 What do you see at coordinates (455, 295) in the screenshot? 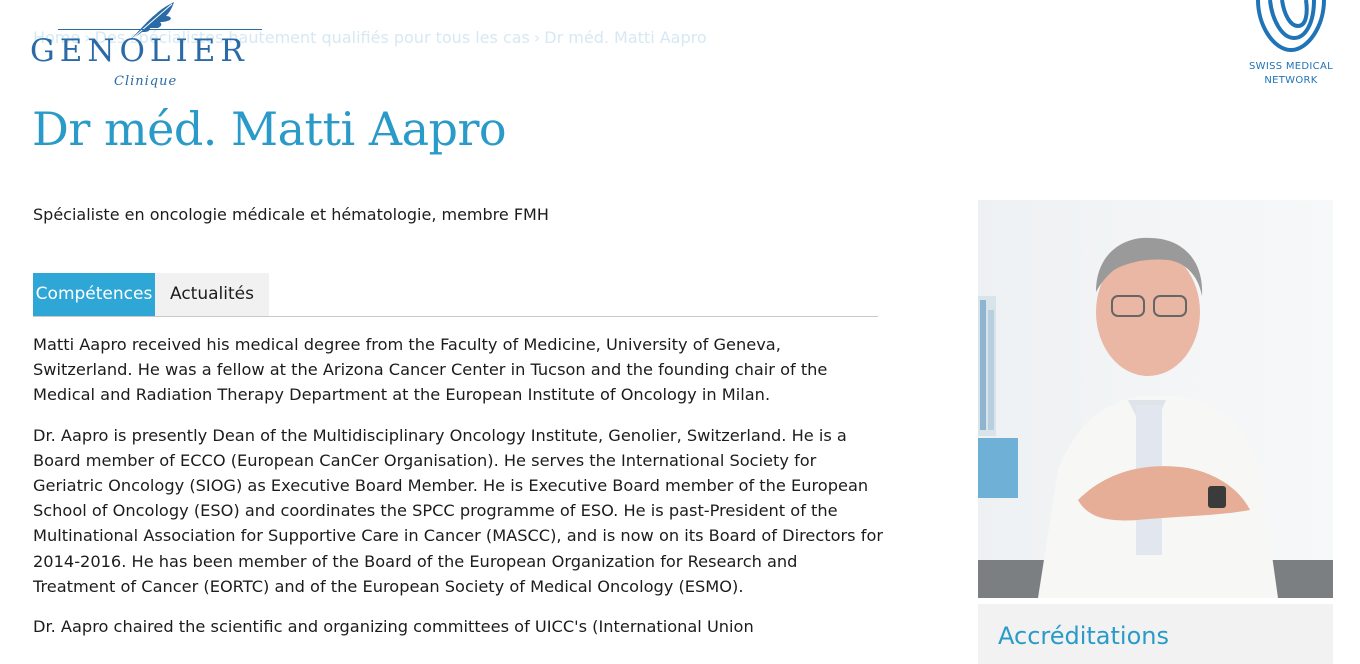
I see `tab-bar: Compétences Actualités` at bounding box center [455, 295].